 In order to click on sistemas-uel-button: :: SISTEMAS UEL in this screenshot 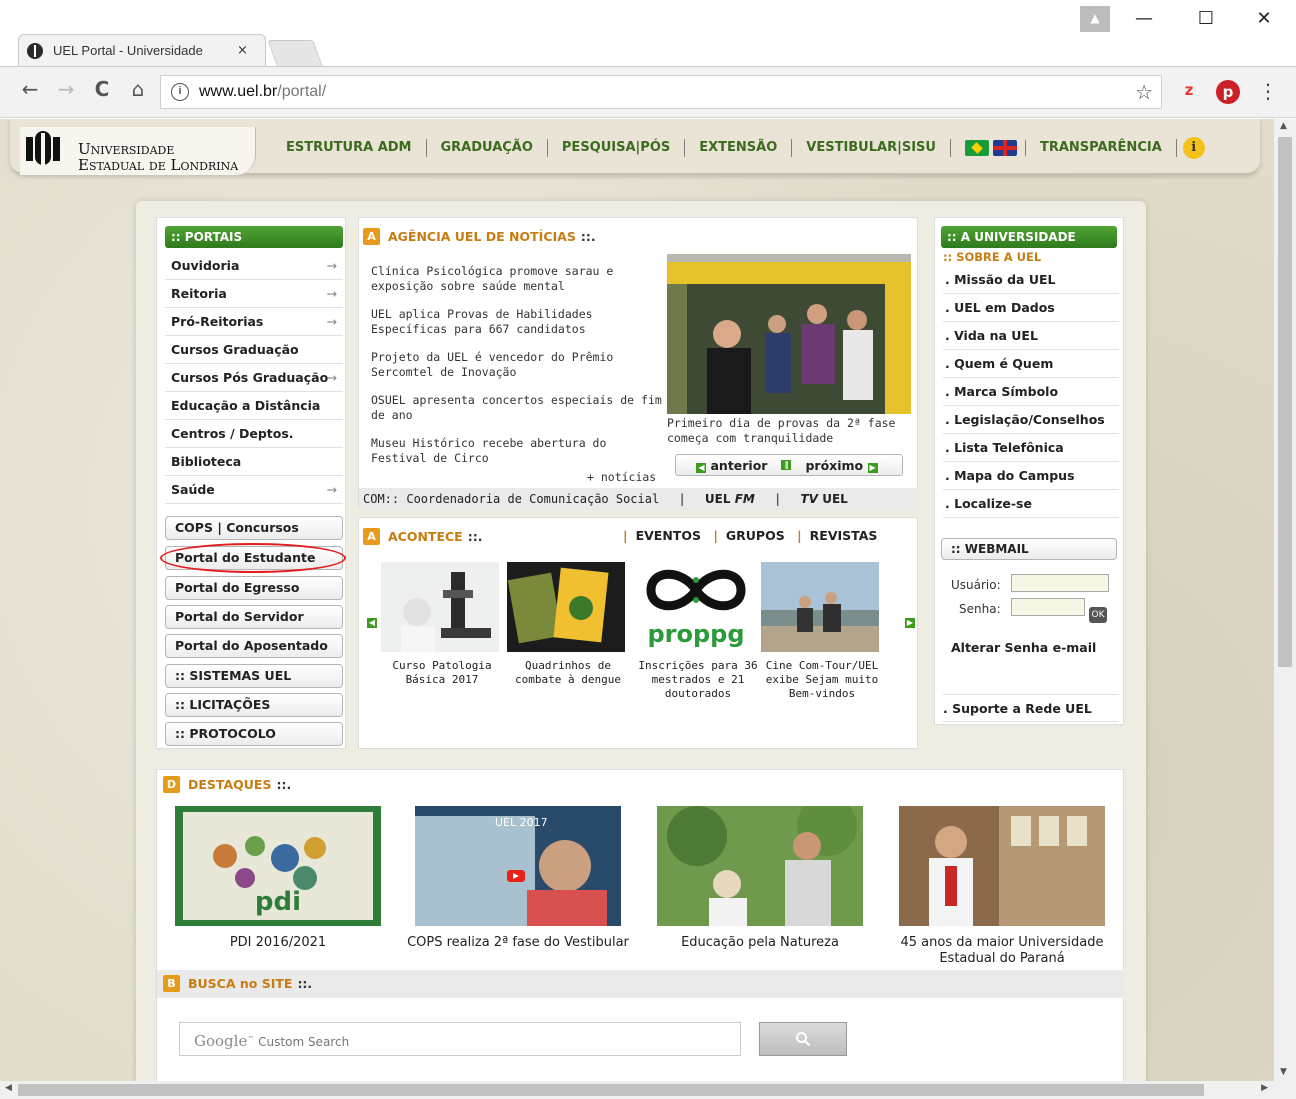, I will do `click(254, 676)`.